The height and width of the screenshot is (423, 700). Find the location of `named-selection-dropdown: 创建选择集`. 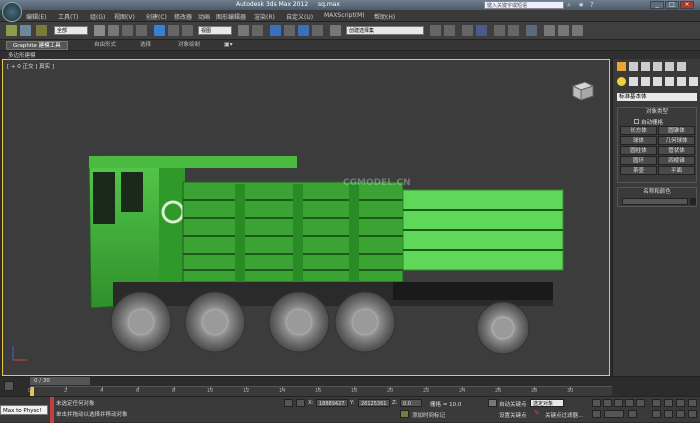

named-selection-dropdown: 创建选择集 is located at coordinates (385, 30).